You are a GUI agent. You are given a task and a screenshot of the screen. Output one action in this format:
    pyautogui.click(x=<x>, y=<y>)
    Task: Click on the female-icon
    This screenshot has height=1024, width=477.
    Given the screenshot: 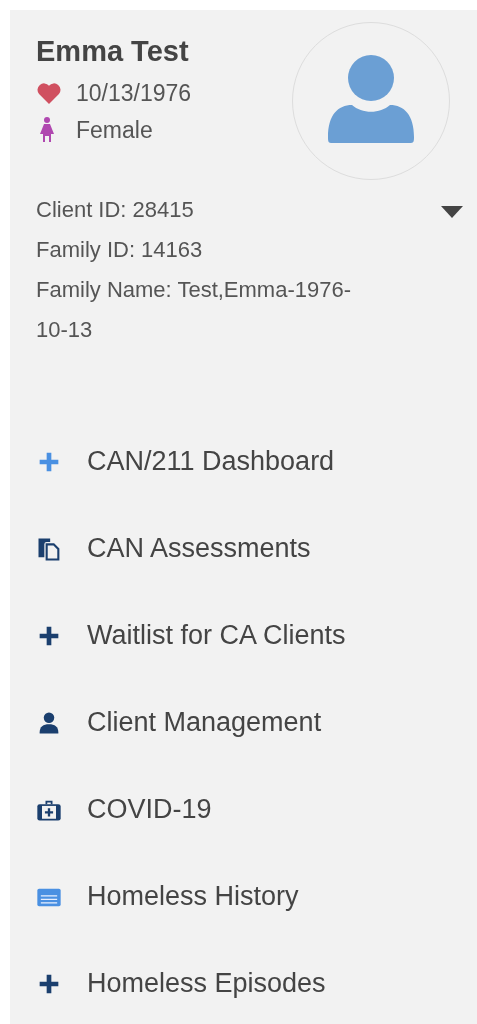 What is the action you would take?
    pyautogui.click(x=47, y=129)
    